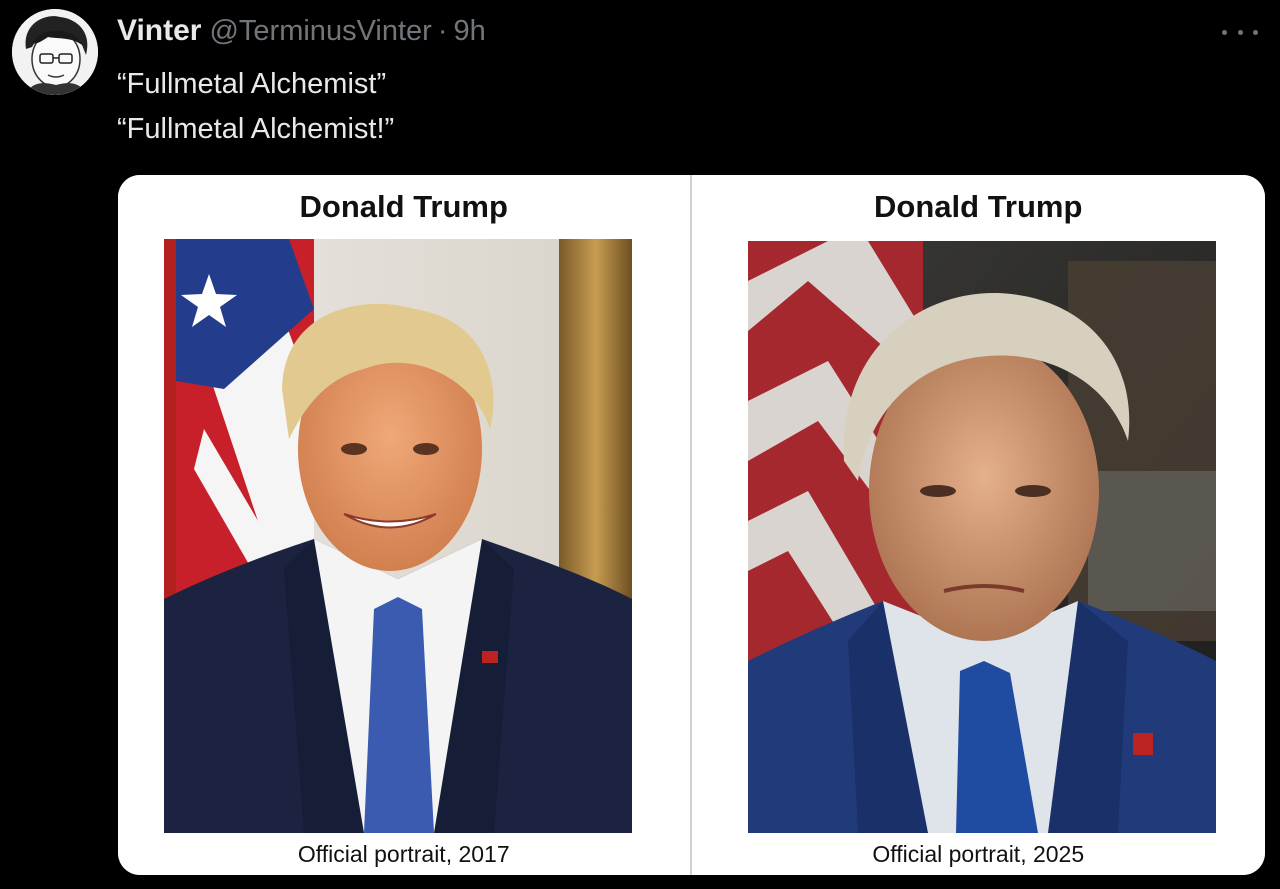  What do you see at coordinates (256, 129) in the screenshot?
I see `tweet-line: “Fullmetal Alchemist!”` at bounding box center [256, 129].